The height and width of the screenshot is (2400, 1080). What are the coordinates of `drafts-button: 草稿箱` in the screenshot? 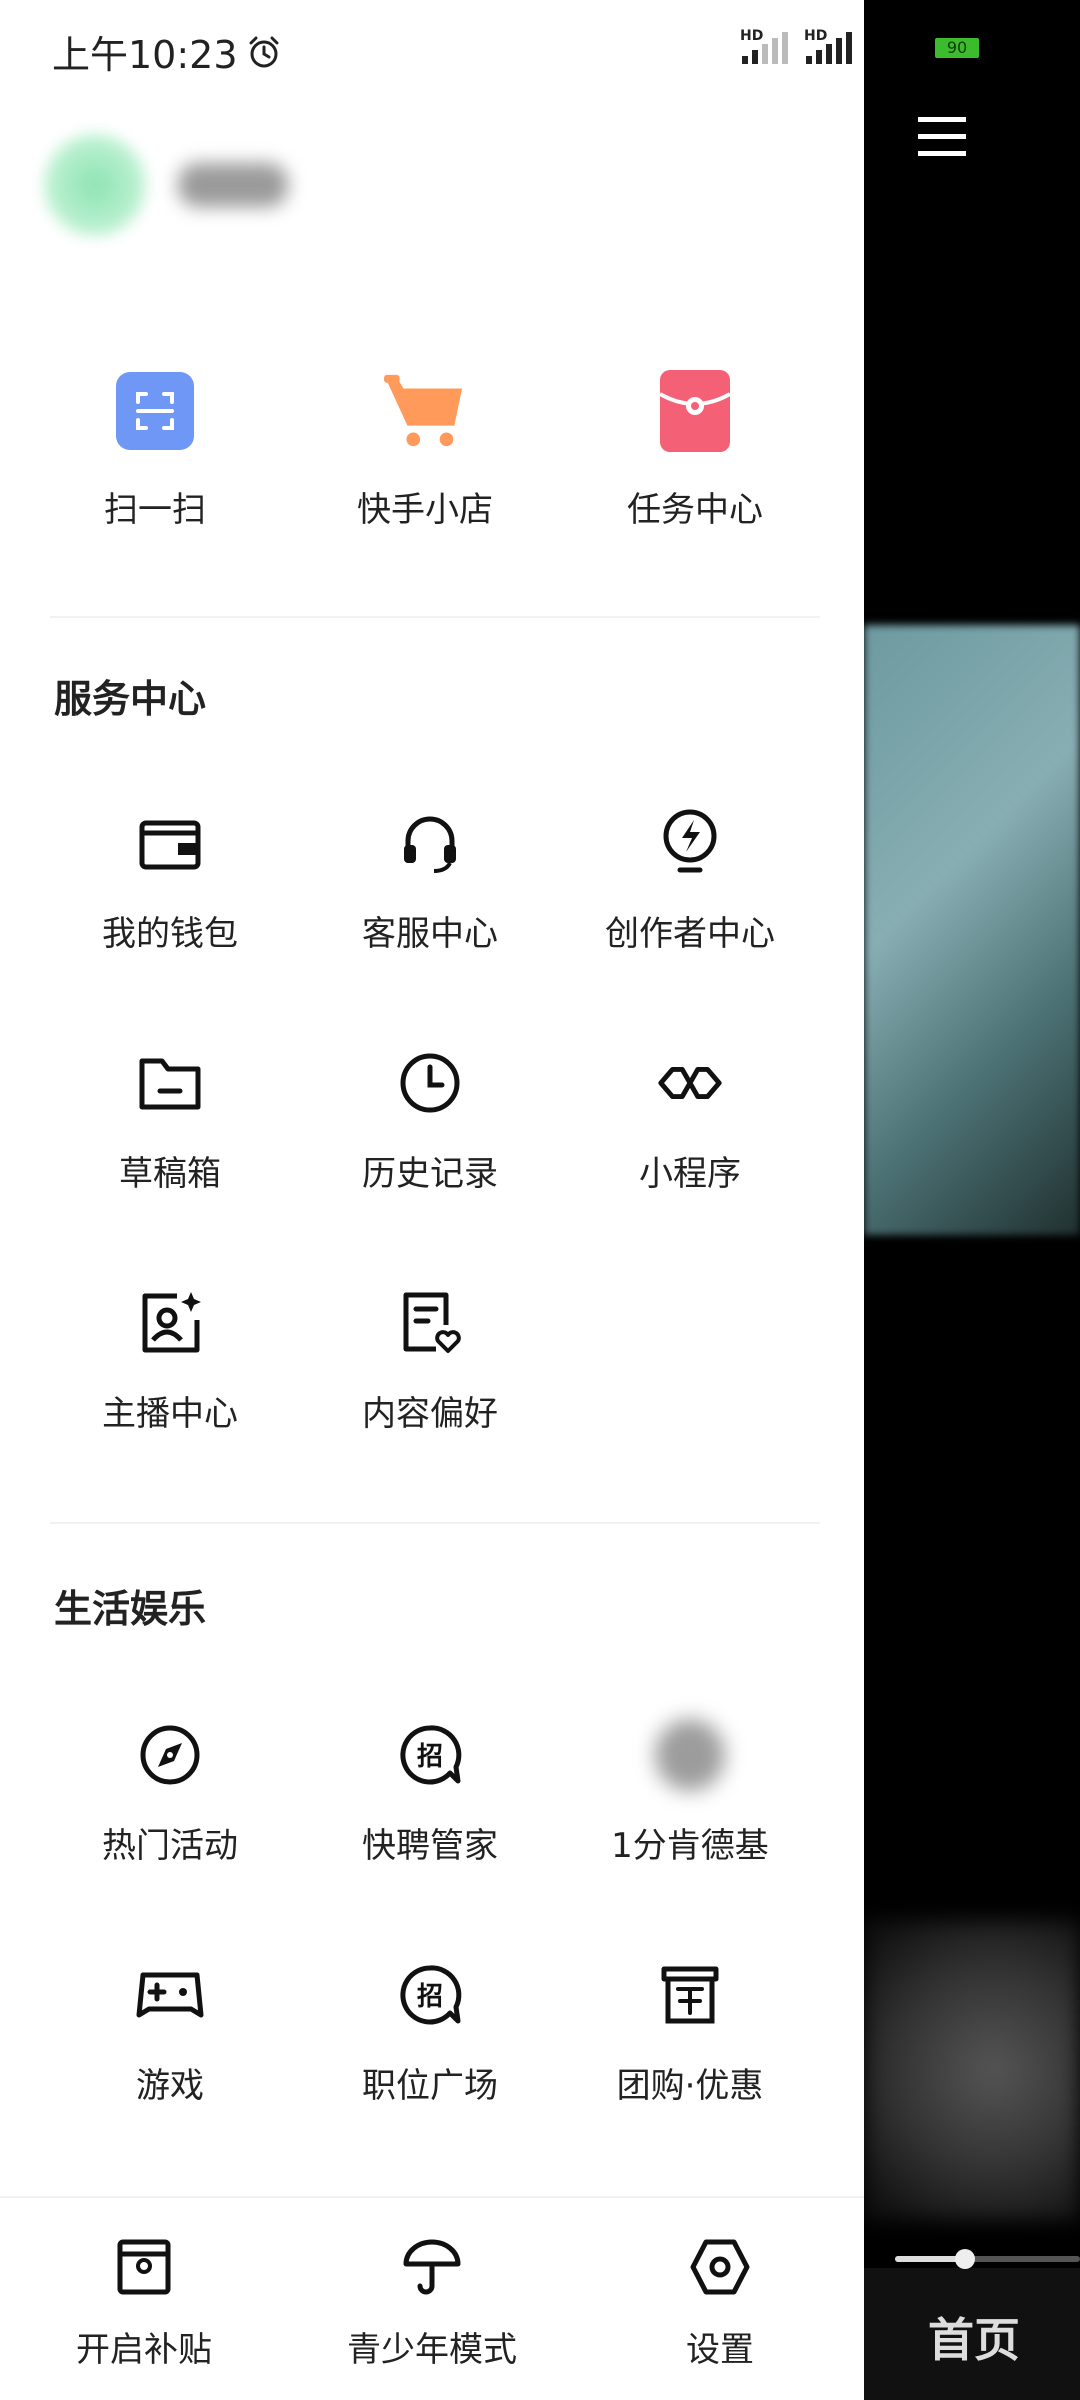 It's located at (170, 1168).